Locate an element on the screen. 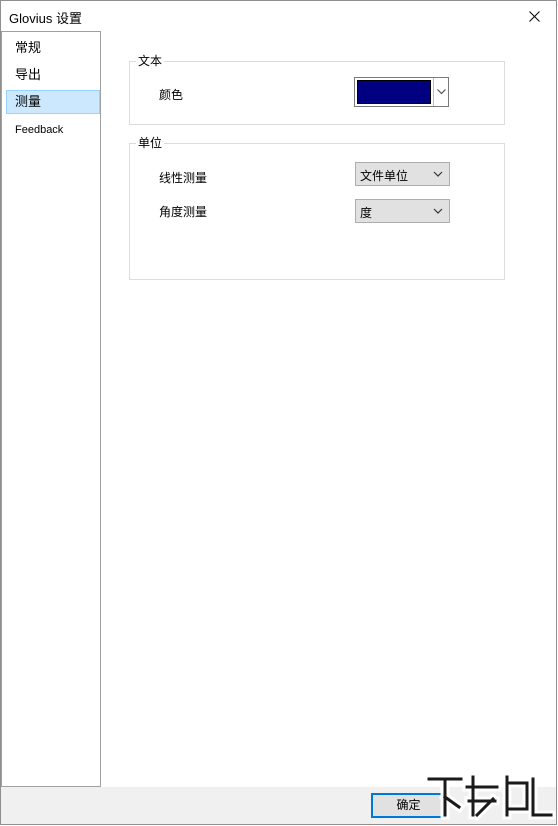  linear-unit-select: 文件单位 is located at coordinates (402, 174).